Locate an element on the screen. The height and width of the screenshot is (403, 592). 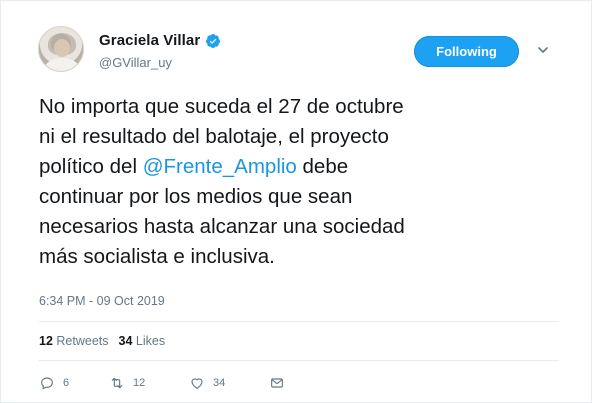
retweets-count: 12 is located at coordinates (46, 341).